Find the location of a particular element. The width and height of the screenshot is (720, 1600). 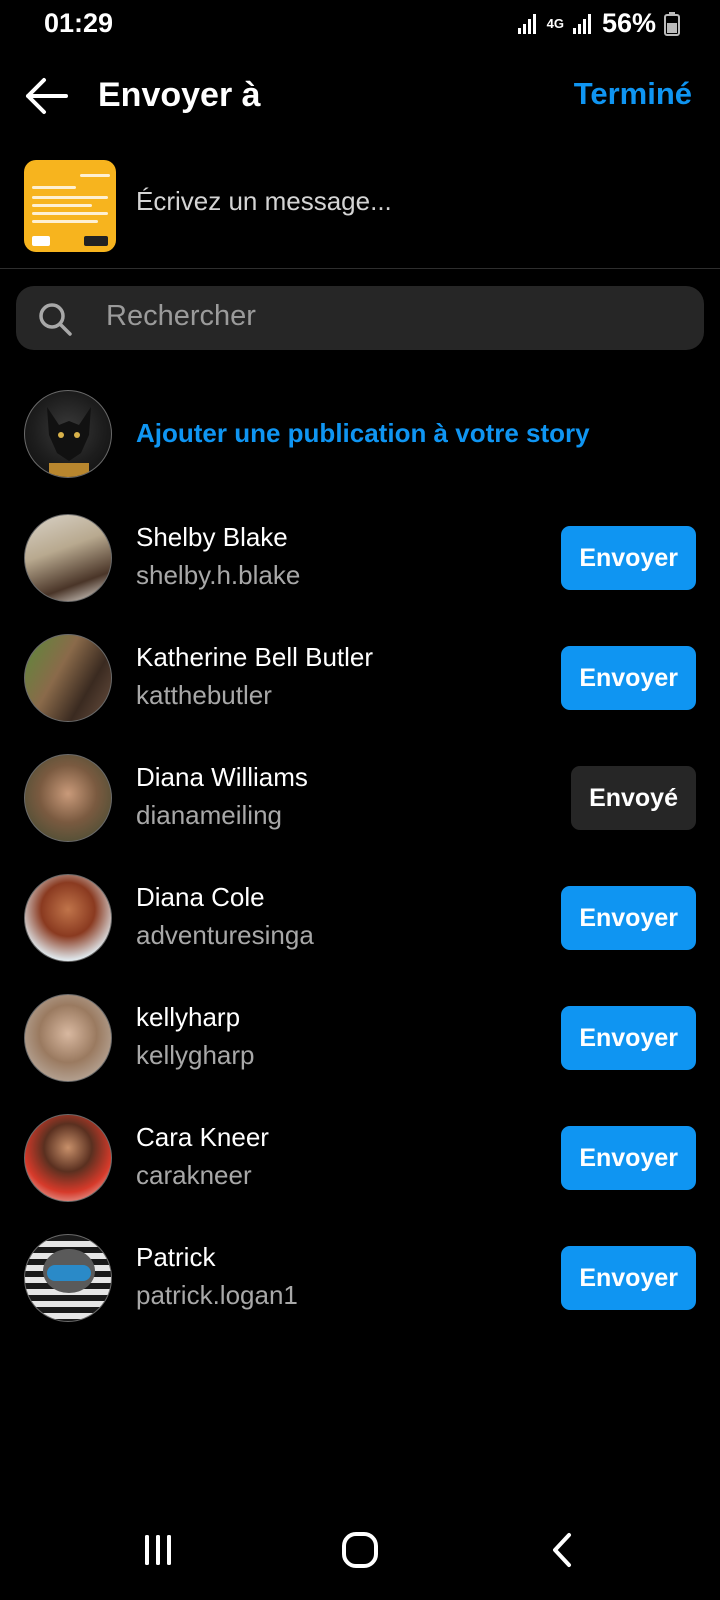

search-input is located at coordinates (396, 316).